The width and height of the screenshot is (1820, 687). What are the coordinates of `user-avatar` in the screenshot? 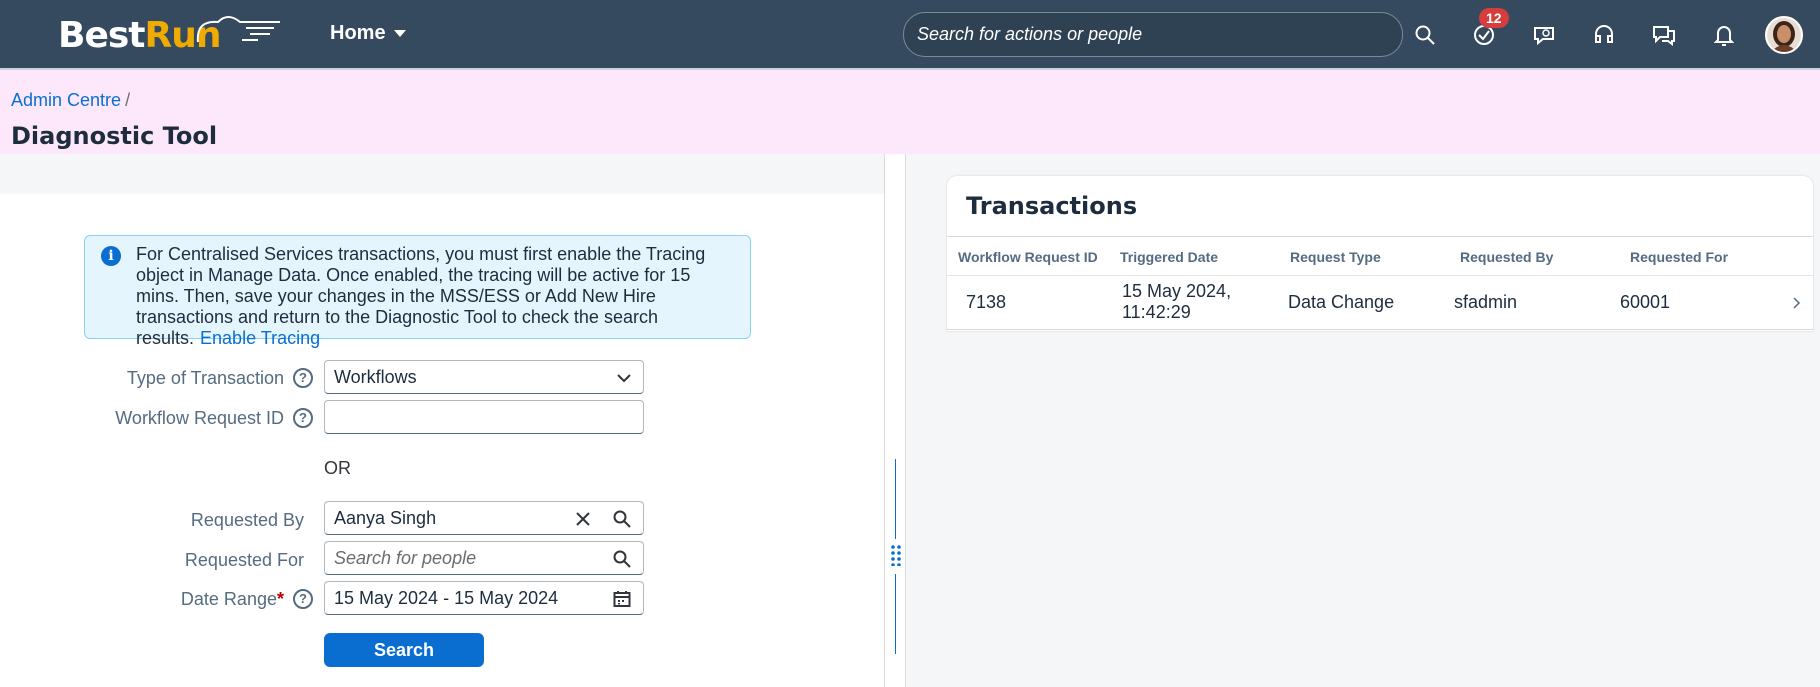 It's located at (1784, 35).